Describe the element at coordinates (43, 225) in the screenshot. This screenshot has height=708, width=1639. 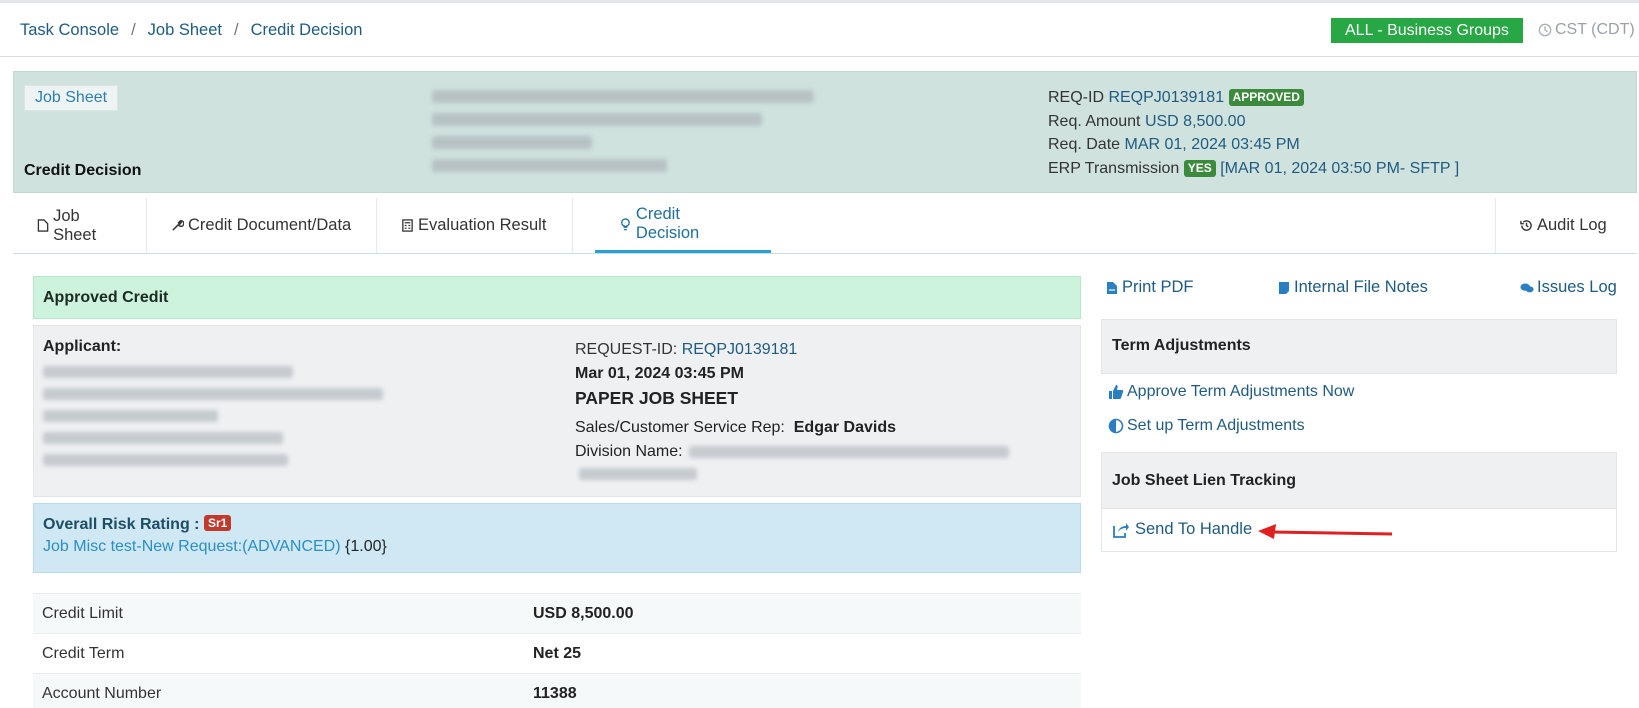
I see `file-icon` at that location.